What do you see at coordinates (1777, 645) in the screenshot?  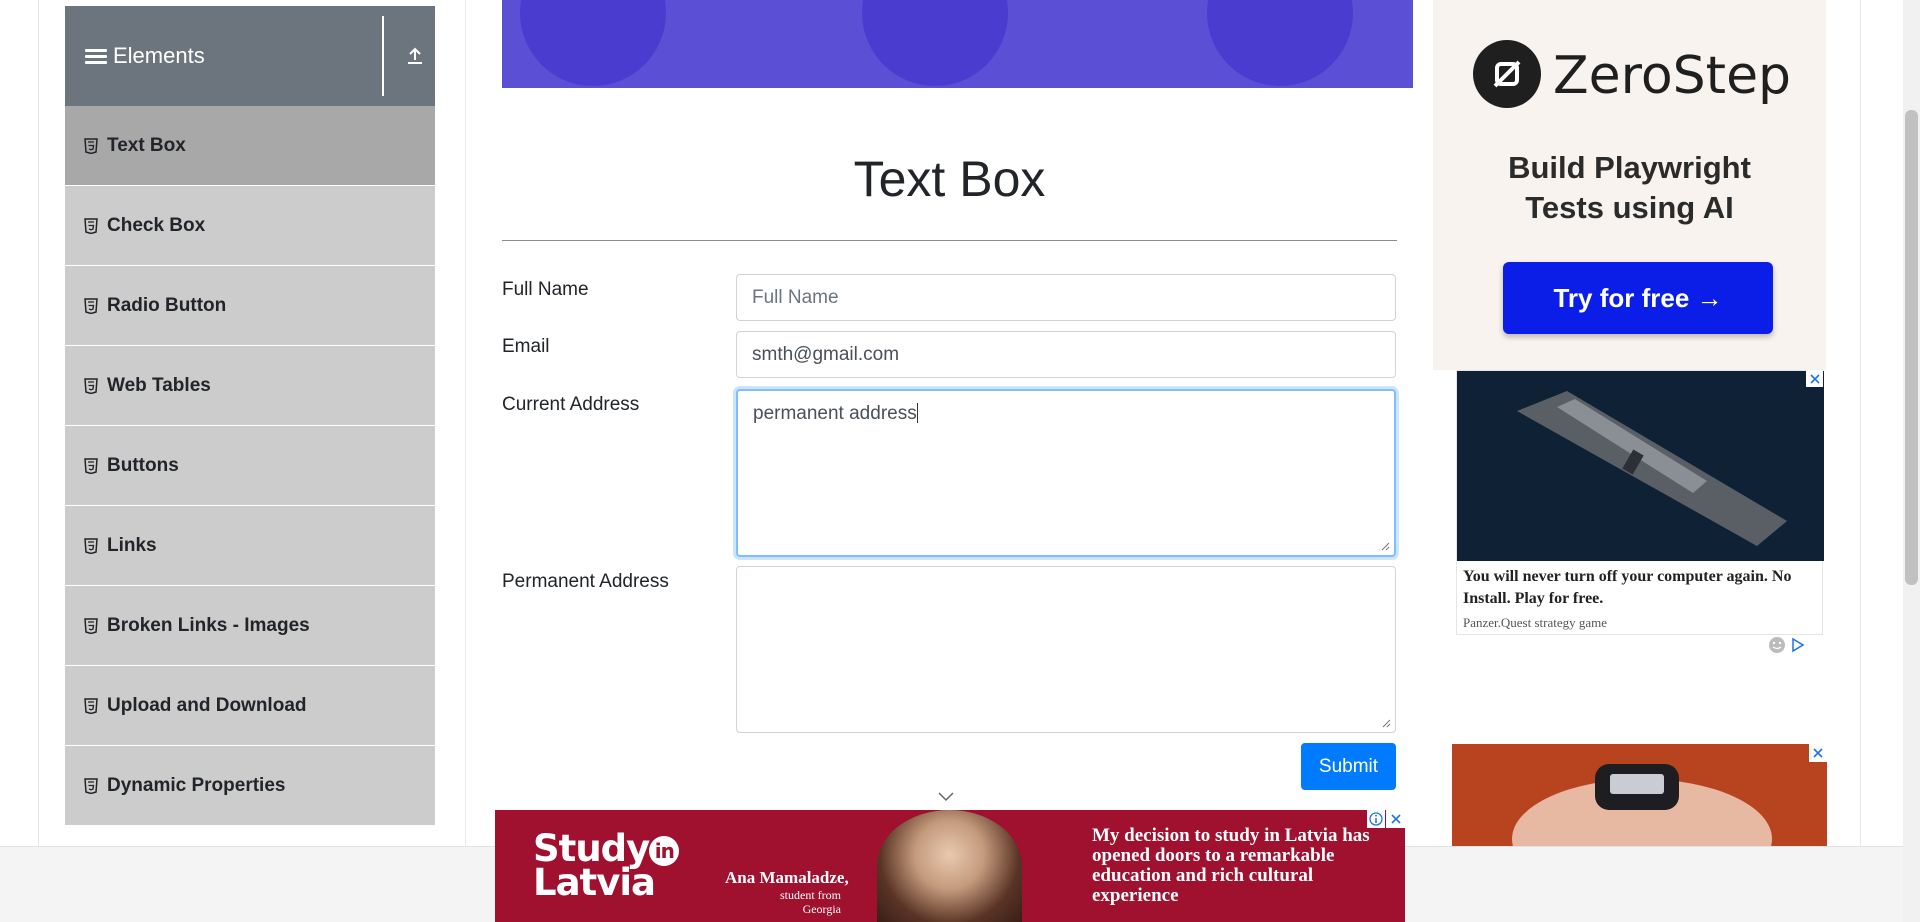 I see `smiley-icon` at bounding box center [1777, 645].